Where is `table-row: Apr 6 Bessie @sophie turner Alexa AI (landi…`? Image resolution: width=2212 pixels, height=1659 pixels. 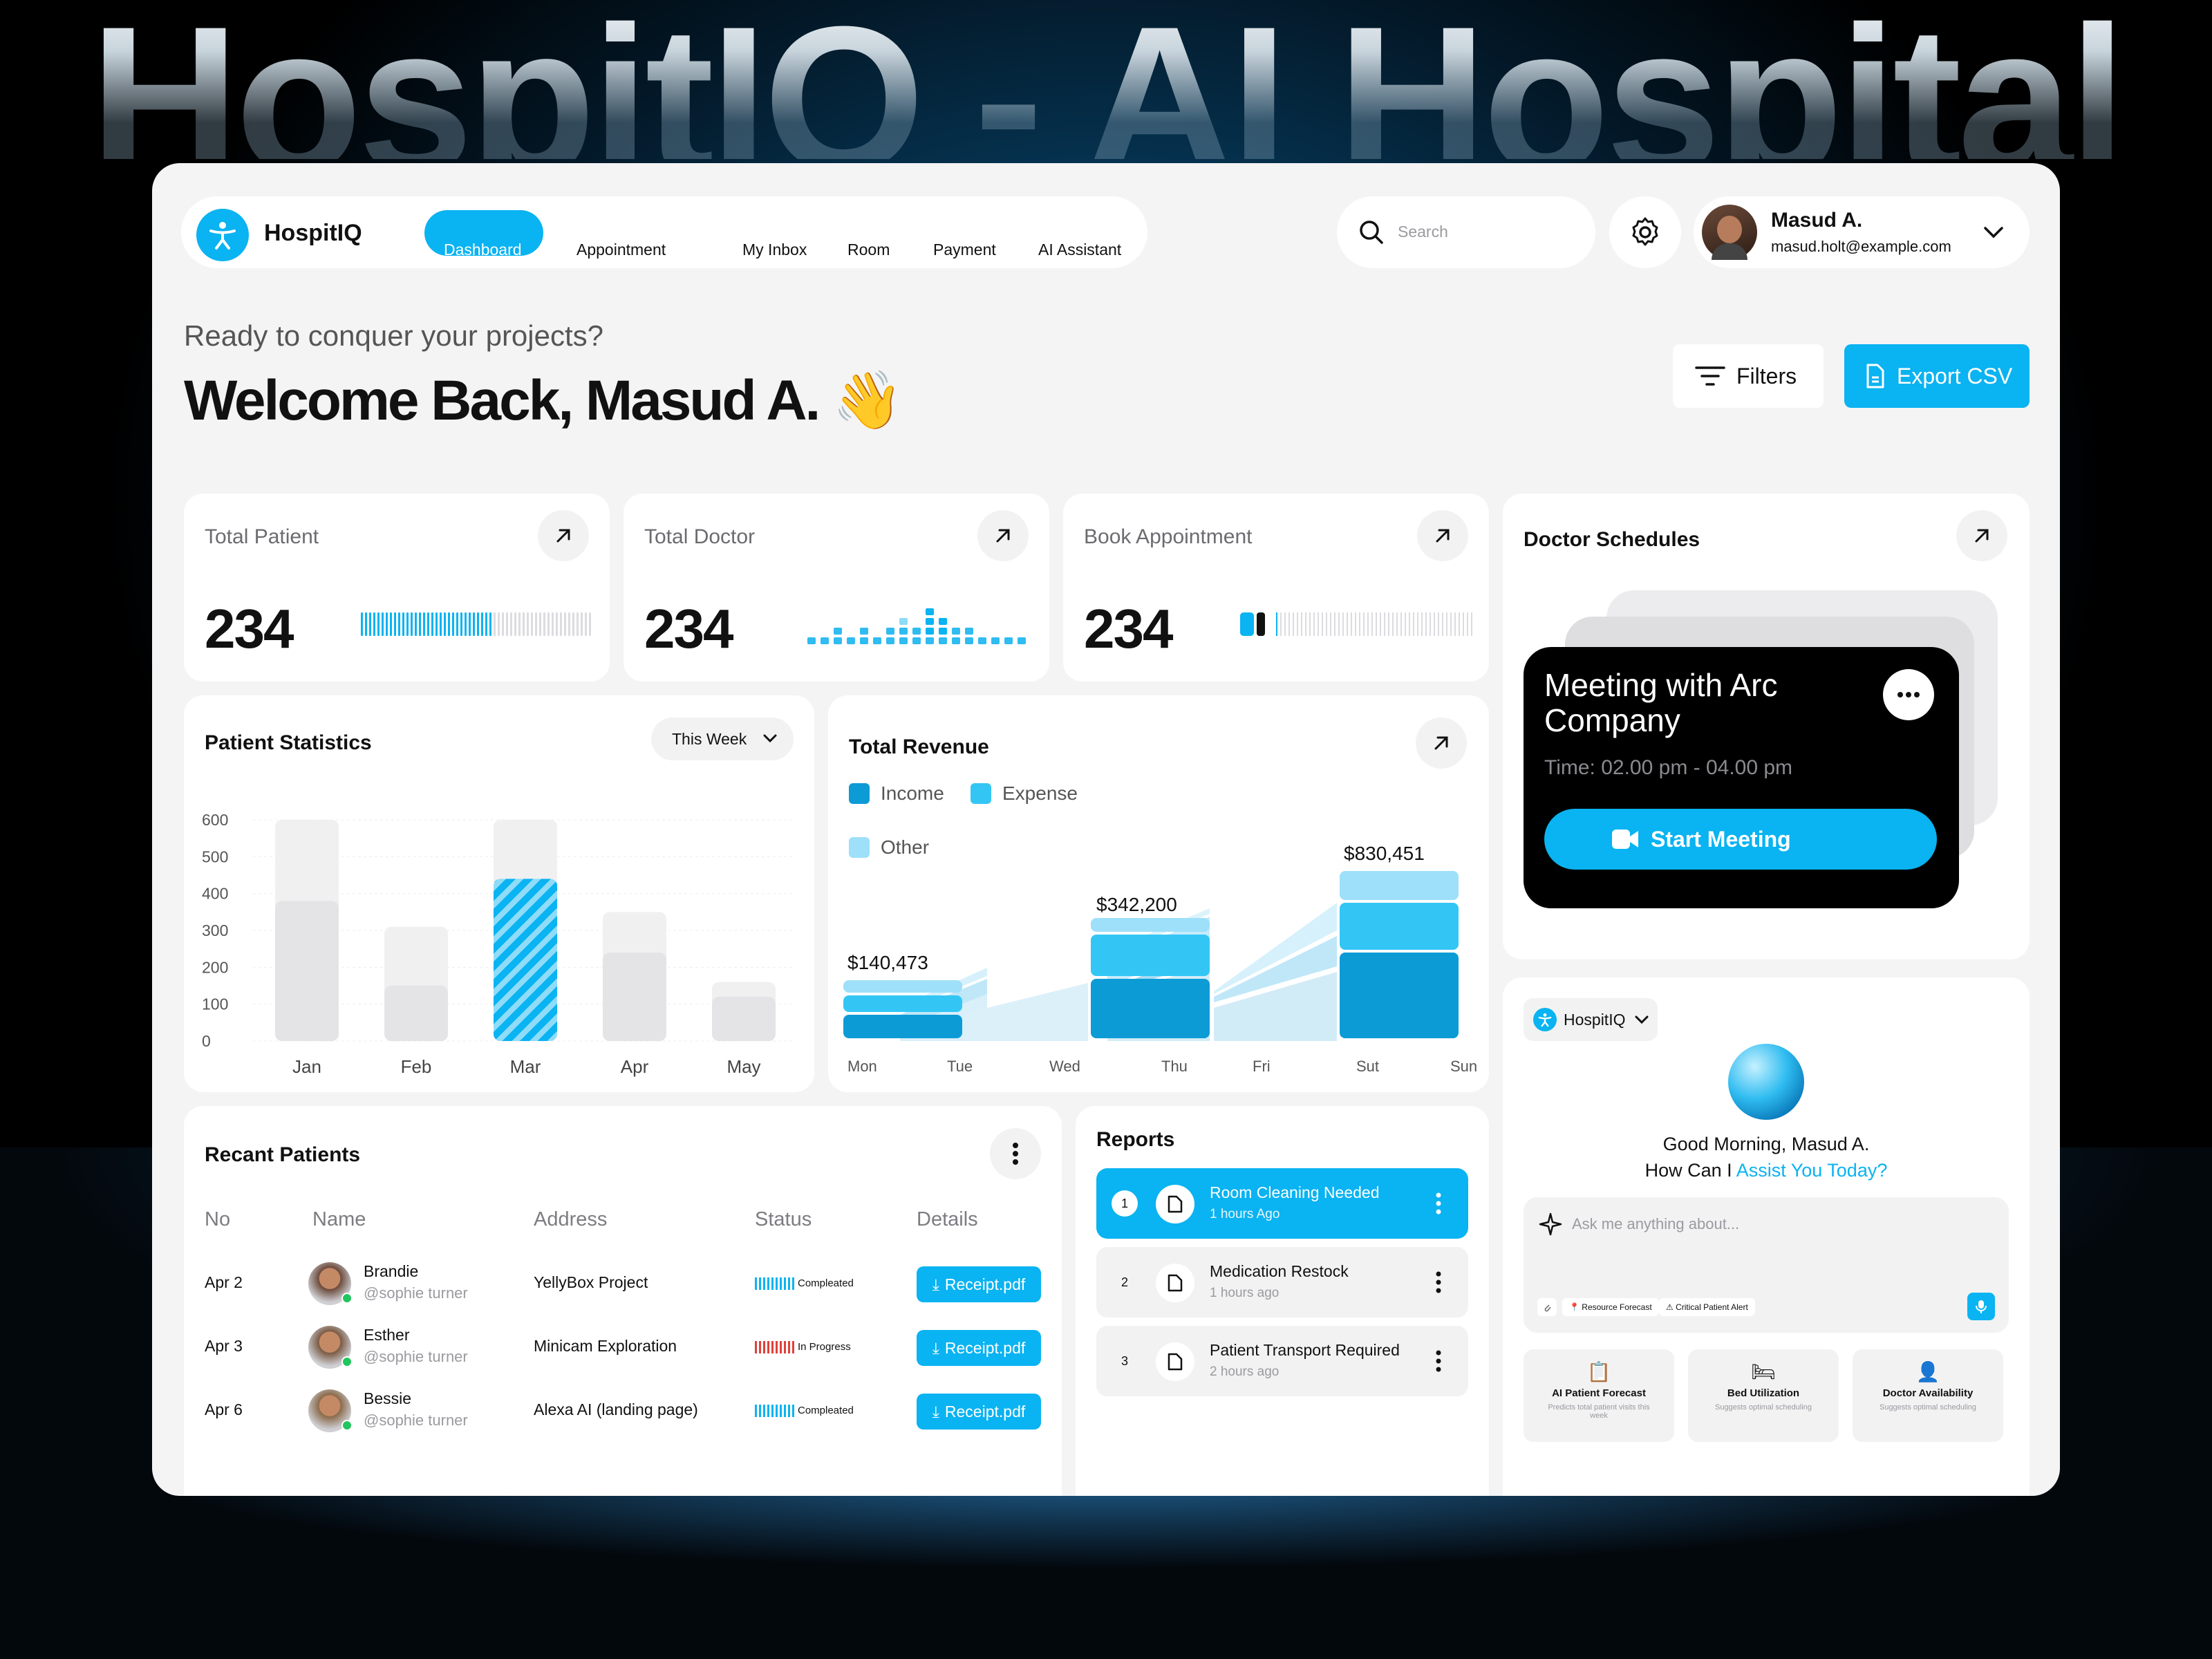 table-row: Apr 6 Bessie @sophie turner Alexa AI (landi… is located at coordinates (623, 1412).